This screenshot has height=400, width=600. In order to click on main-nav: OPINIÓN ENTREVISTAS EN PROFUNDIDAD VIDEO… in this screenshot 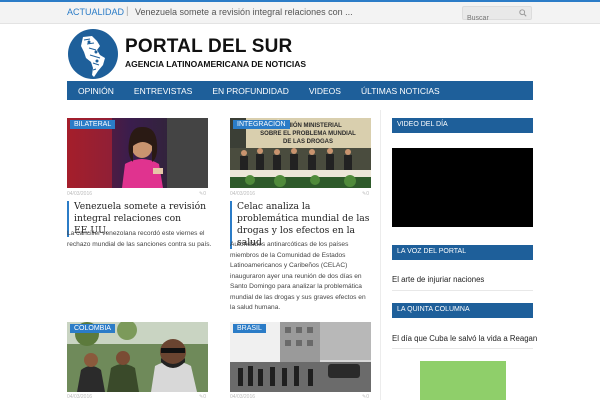, I will do `click(300, 90)`.